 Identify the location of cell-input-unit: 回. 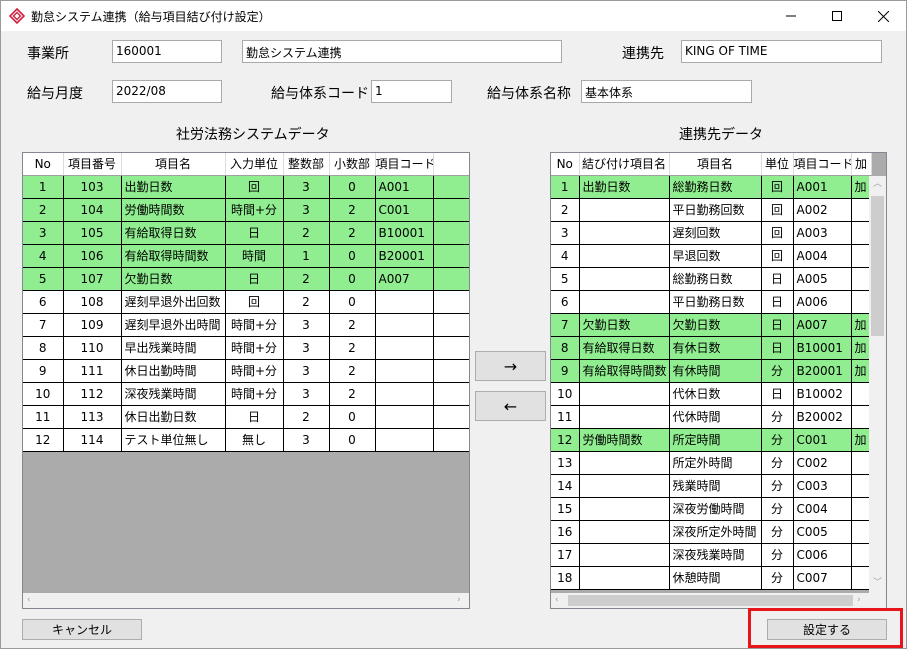
(254, 302).